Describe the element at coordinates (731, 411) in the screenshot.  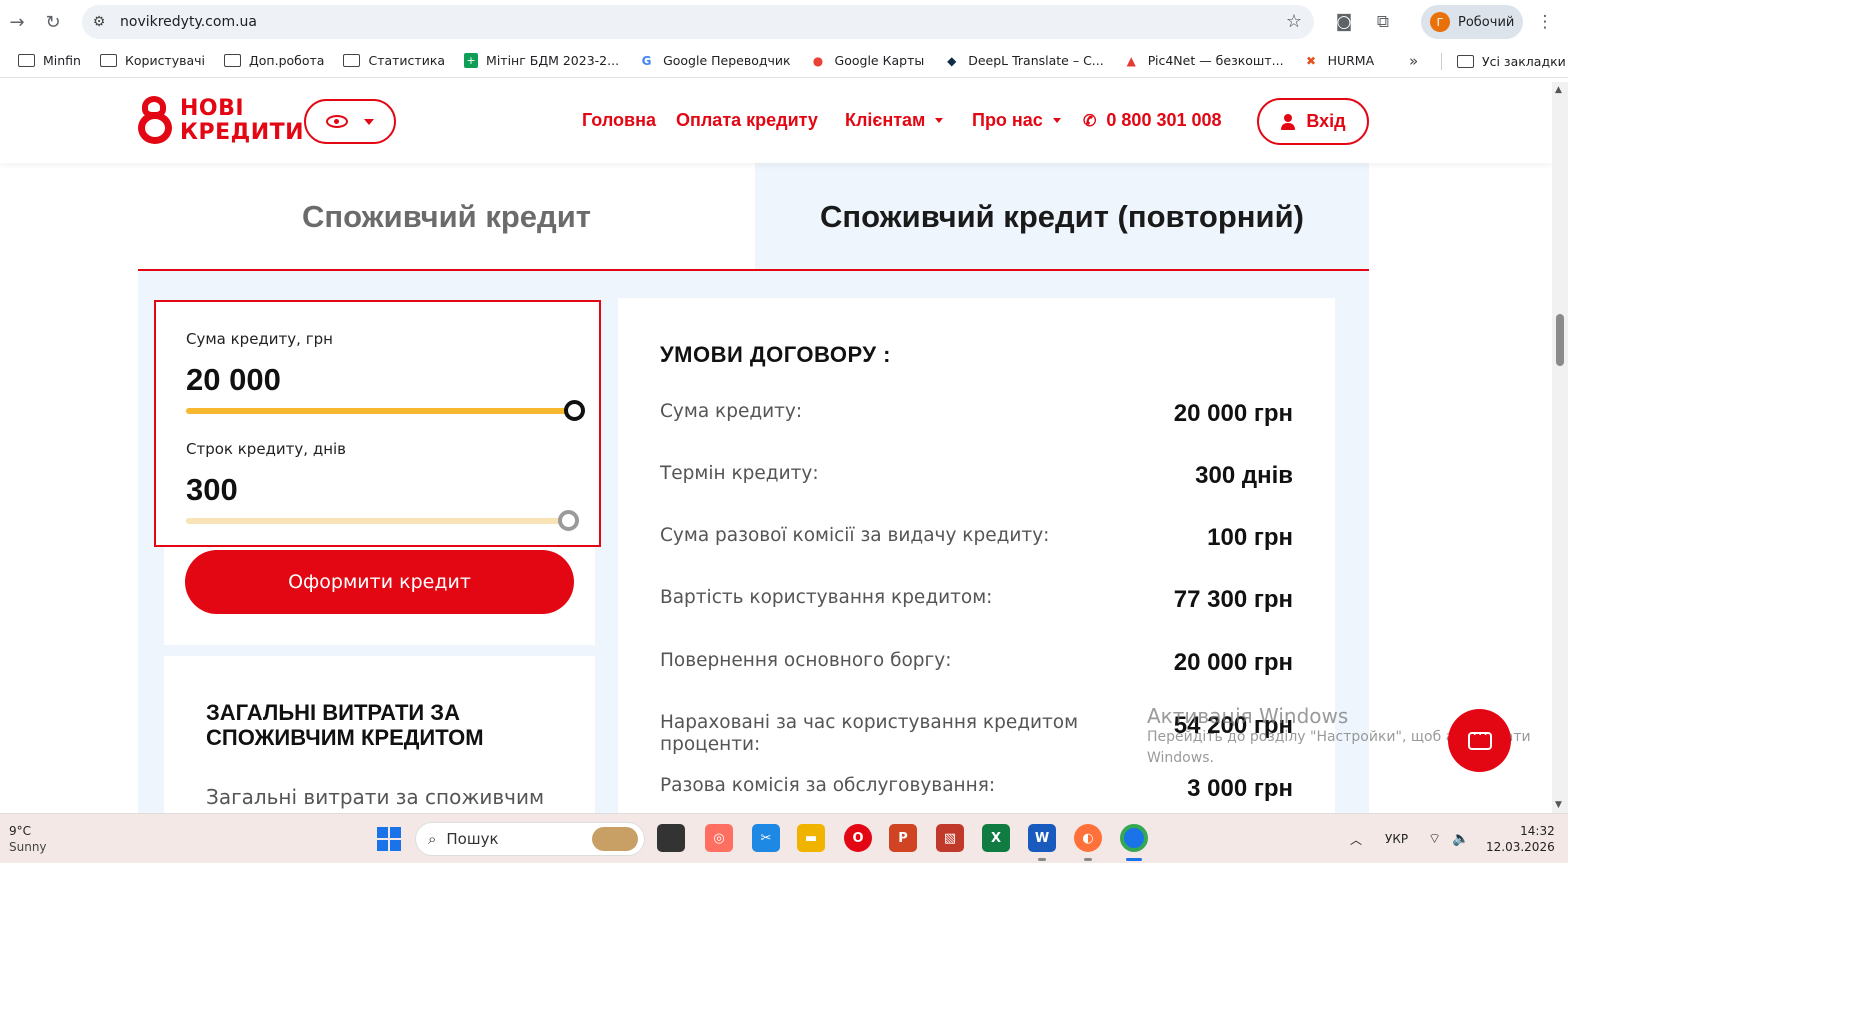
I see `term-row-label: Сума кредиту:` at that location.